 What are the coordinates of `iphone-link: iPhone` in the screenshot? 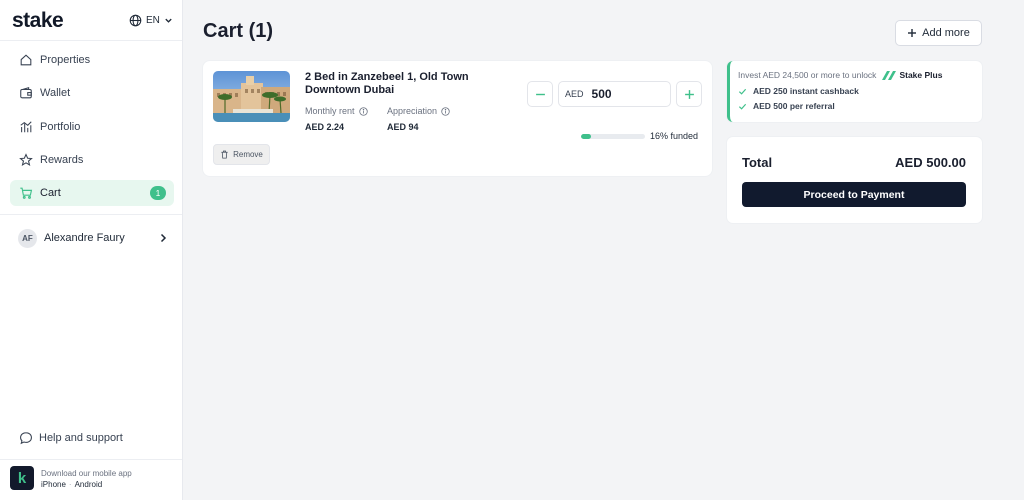 It's located at (53, 484).